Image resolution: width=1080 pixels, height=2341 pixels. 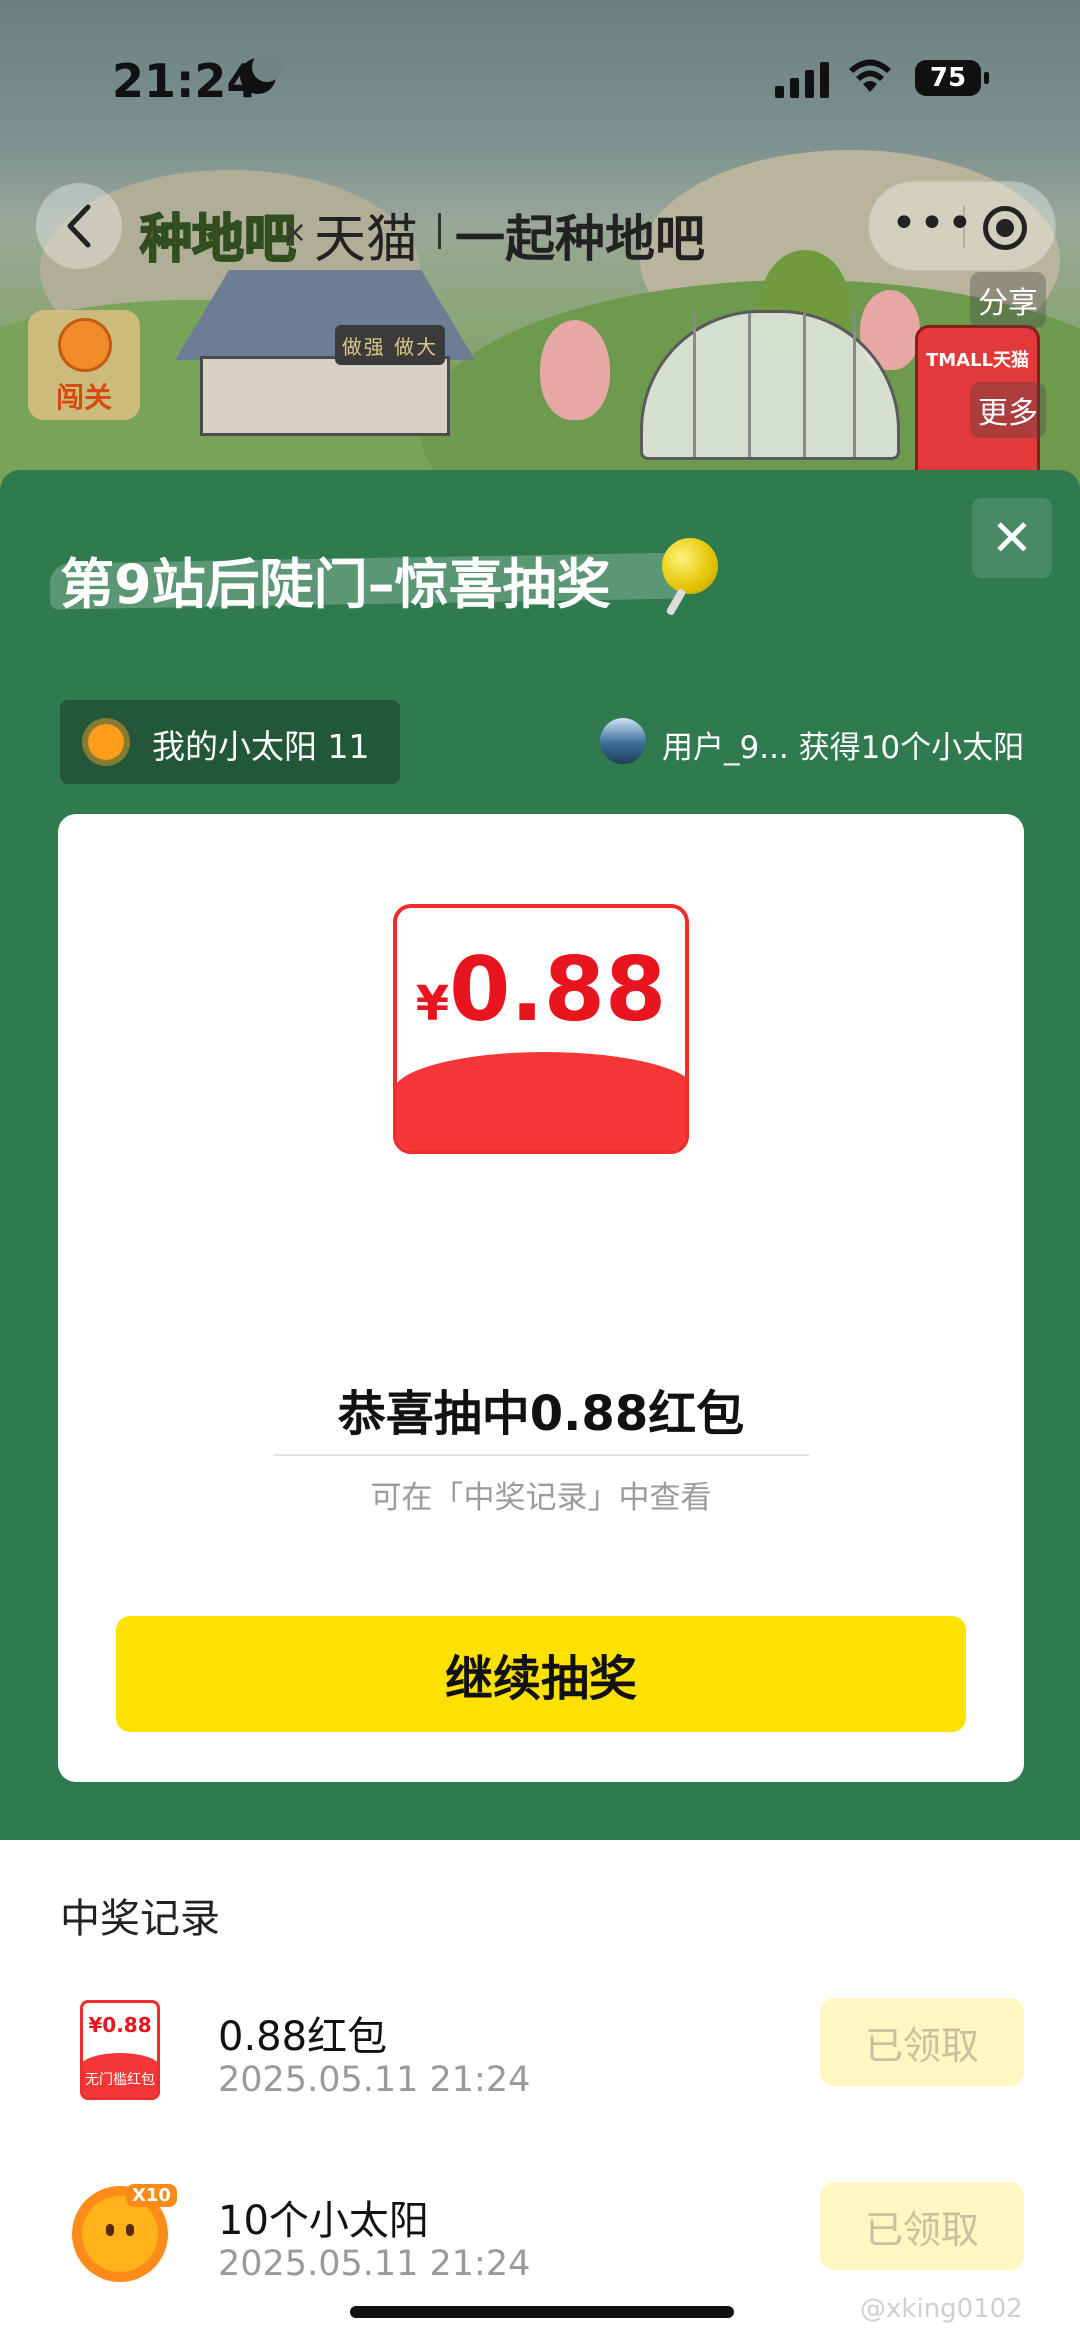 I want to click on capsule-divider, so click(x=964, y=227).